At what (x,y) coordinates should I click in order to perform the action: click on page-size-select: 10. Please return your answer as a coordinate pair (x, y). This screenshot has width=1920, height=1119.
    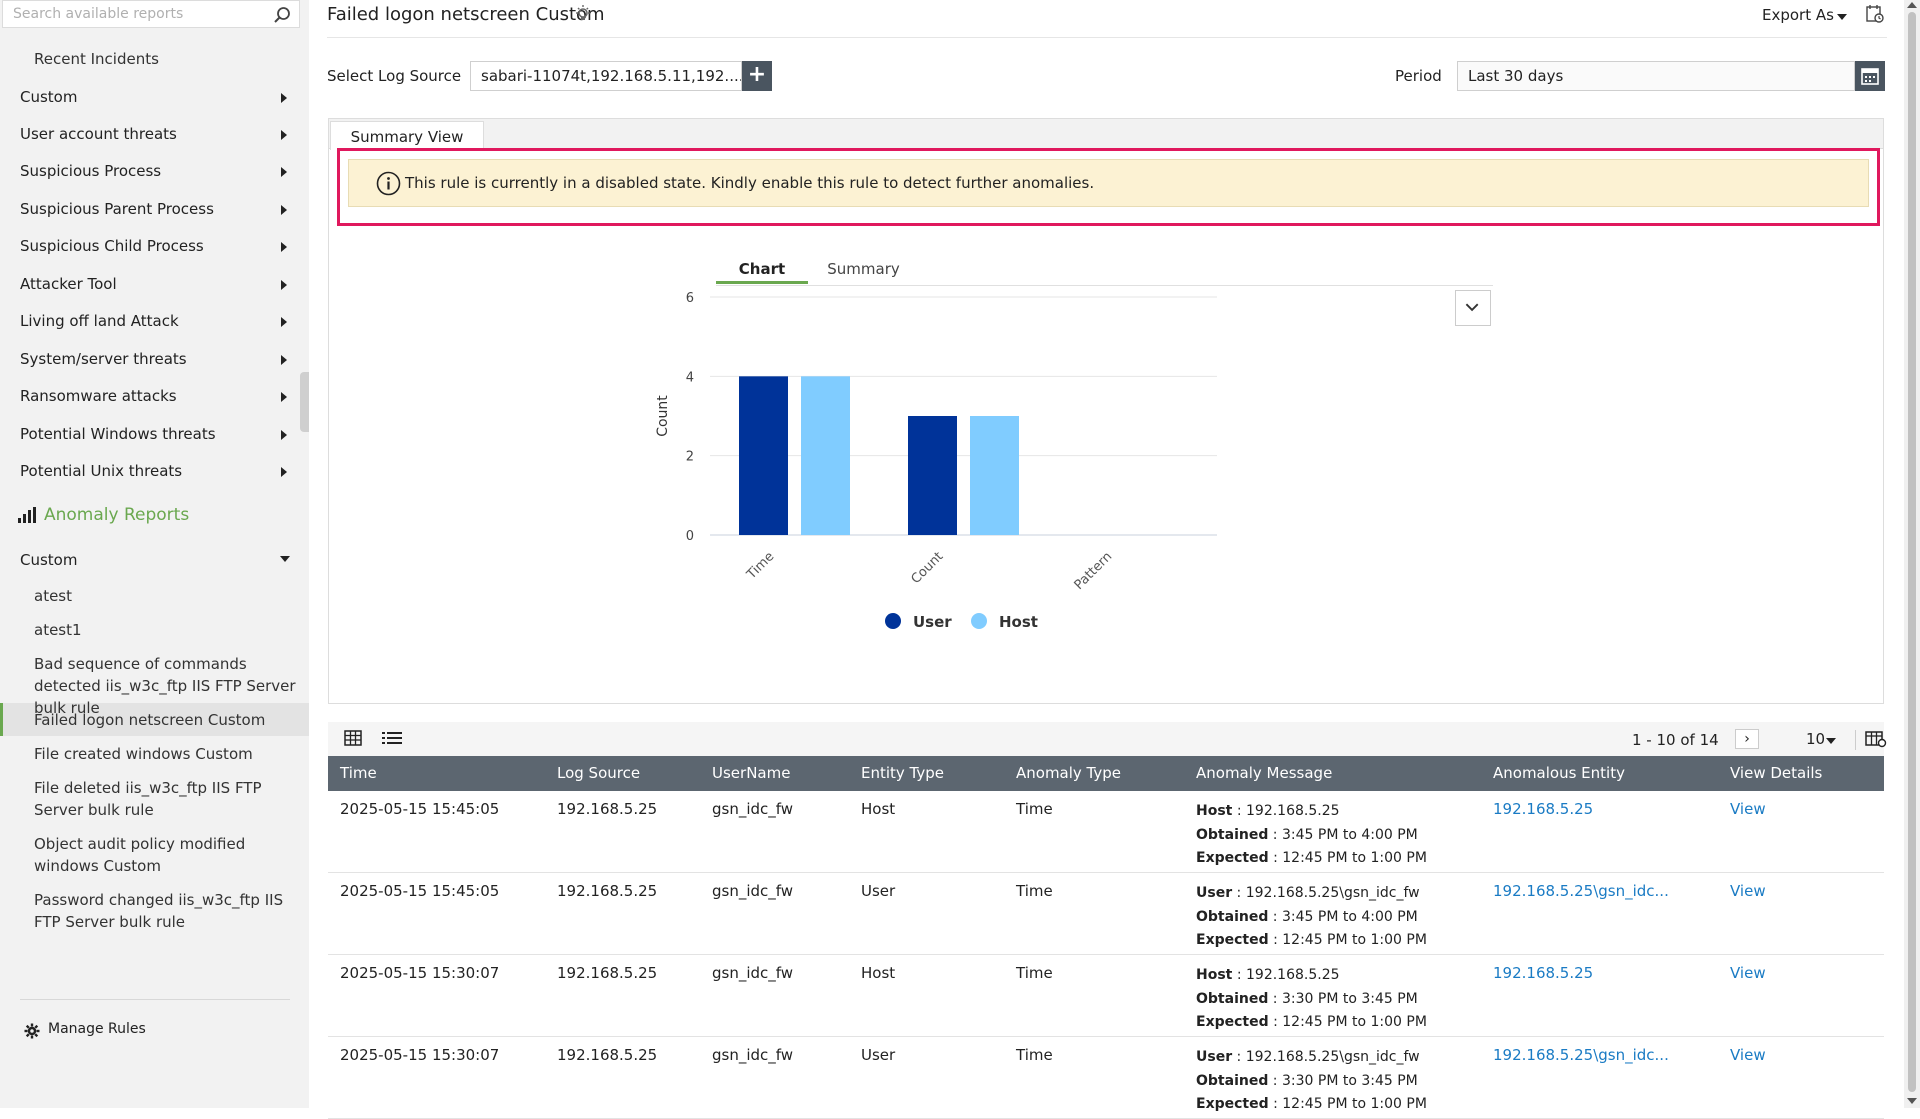
    Looking at the image, I should click on (1815, 739).